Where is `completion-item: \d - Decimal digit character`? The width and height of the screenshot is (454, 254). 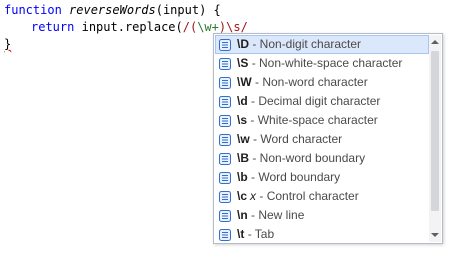
completion-item: \d - Decimal digit character is located at coordinates (322, 101).